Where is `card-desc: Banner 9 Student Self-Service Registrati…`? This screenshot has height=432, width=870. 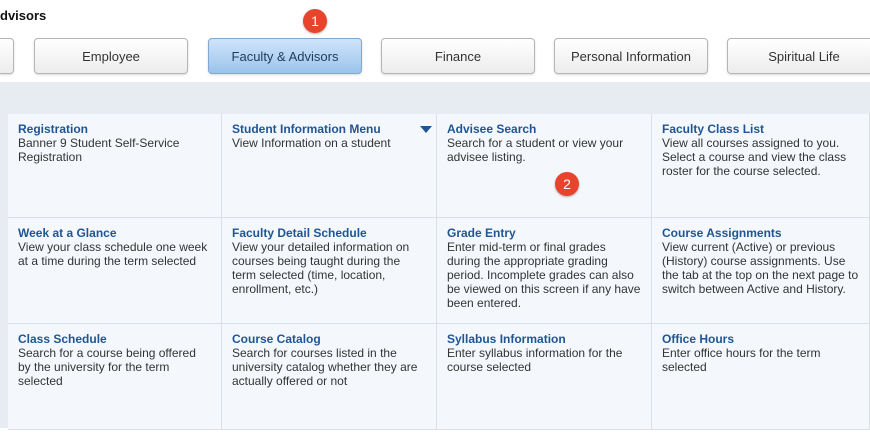
card-desc: Banner 9 Student Self-Service Registrati… is located at coordinates (99, 150).